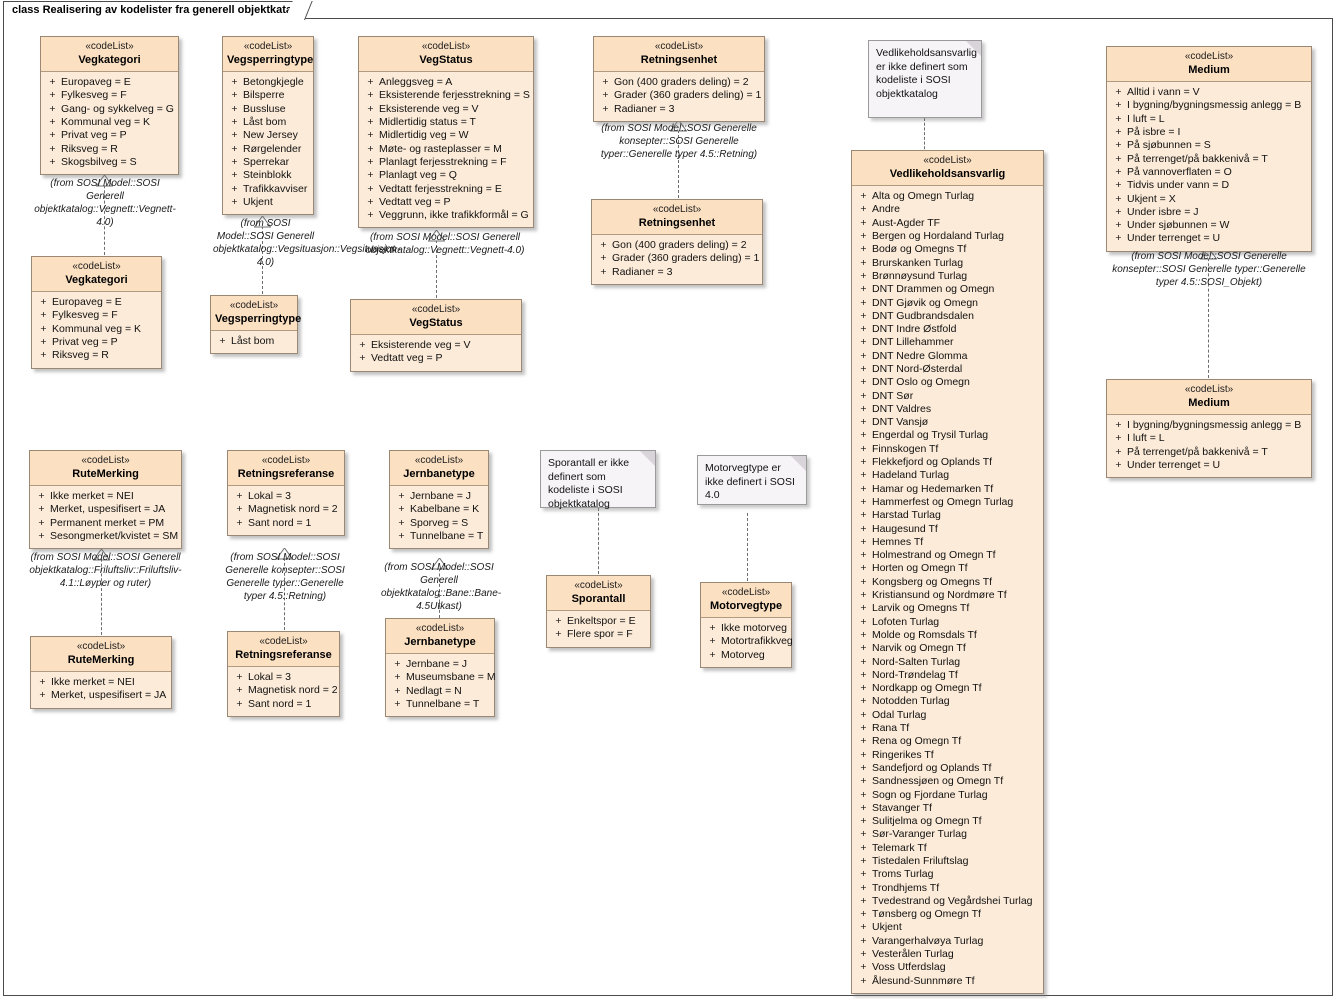 Image resolution: width=1336 pixels, height=999 pixels. What do you see at coordinates (107, 522) in the screenshot?
I see `attribute-text: Permanent merket = PM` at bounding box center [107, 522].